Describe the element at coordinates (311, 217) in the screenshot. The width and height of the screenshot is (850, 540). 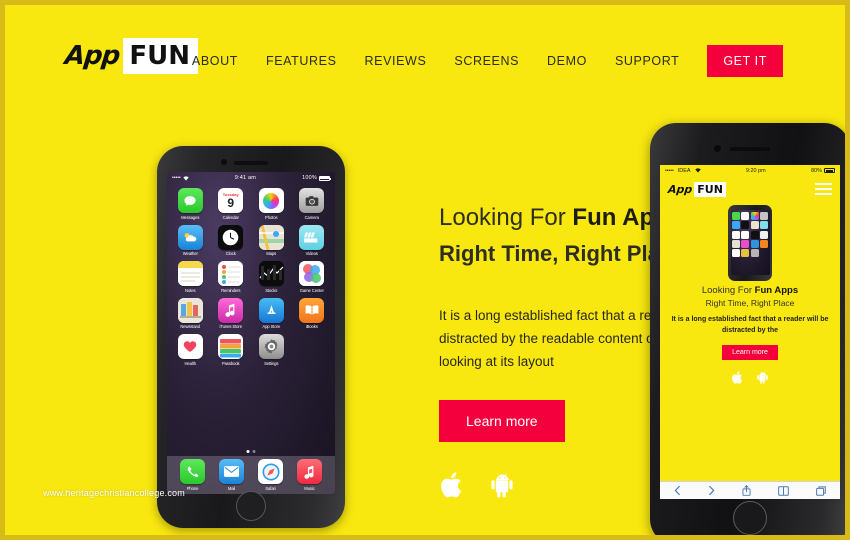
I see `app-label: Camera` at that location.